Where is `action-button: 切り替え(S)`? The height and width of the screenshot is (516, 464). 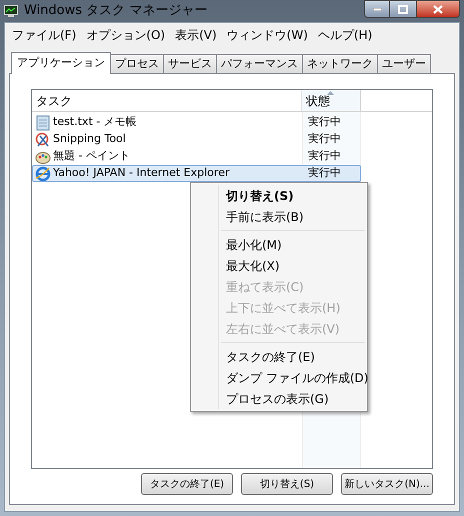 action-button: 切り替え(S) is located at coordinates (287, 484).